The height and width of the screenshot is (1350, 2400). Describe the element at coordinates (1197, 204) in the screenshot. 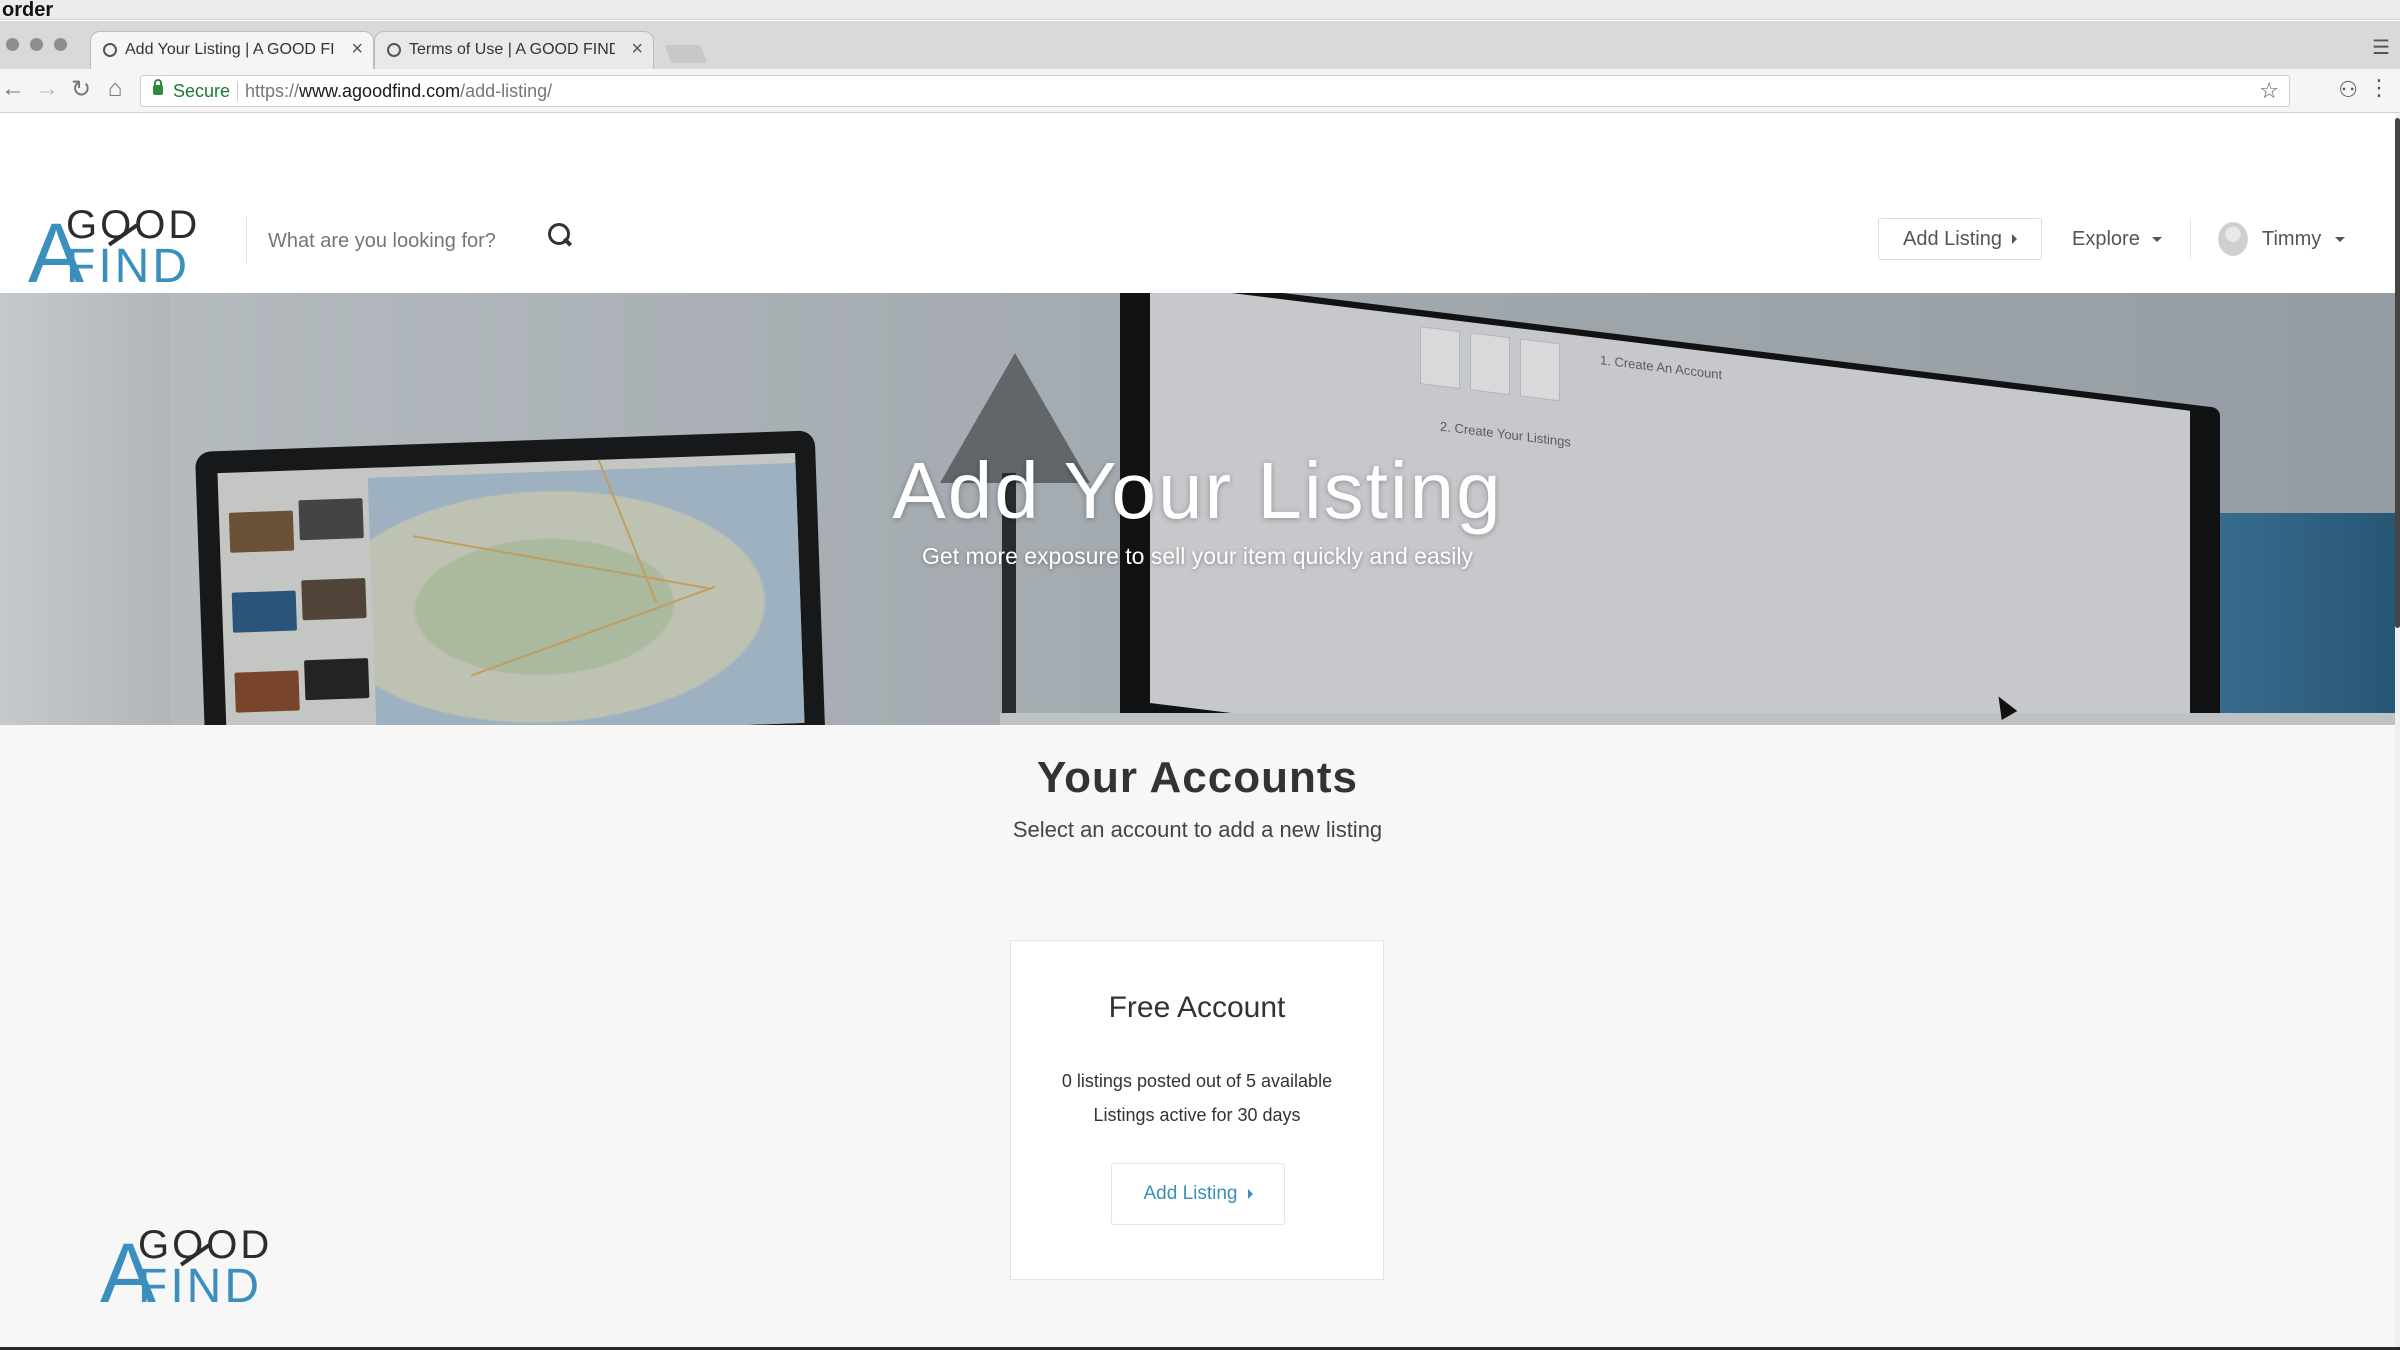

I see `site-header: A GOOD FIND Add Listing Explore Timmy` at that location.